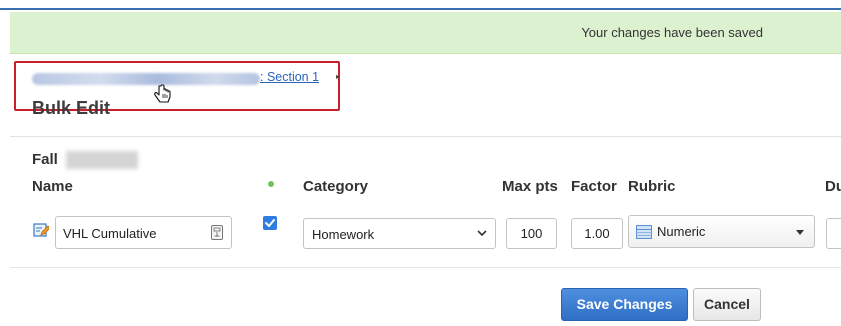 The image size is (841, 326). Describe the element at coordinates (721, 231) in the screenshot. I see `rubric-select: Numeric` at that location.